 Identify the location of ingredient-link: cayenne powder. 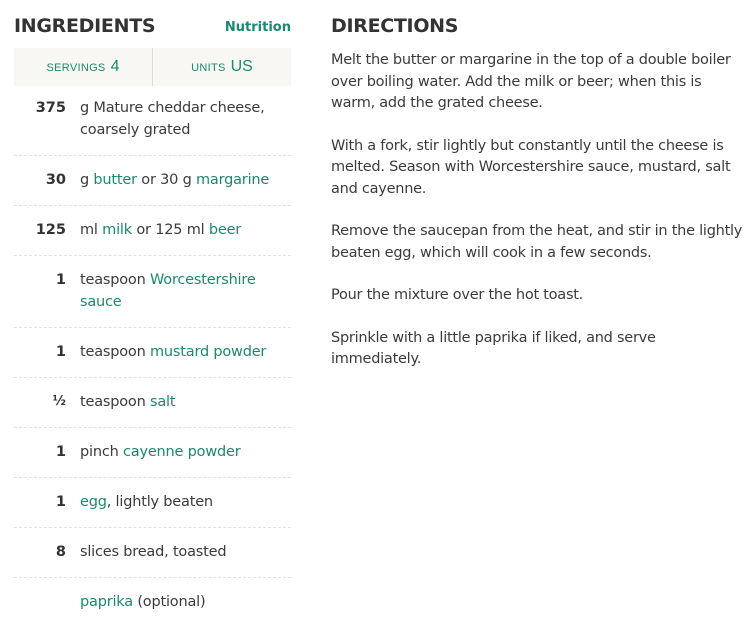
(182, 452).